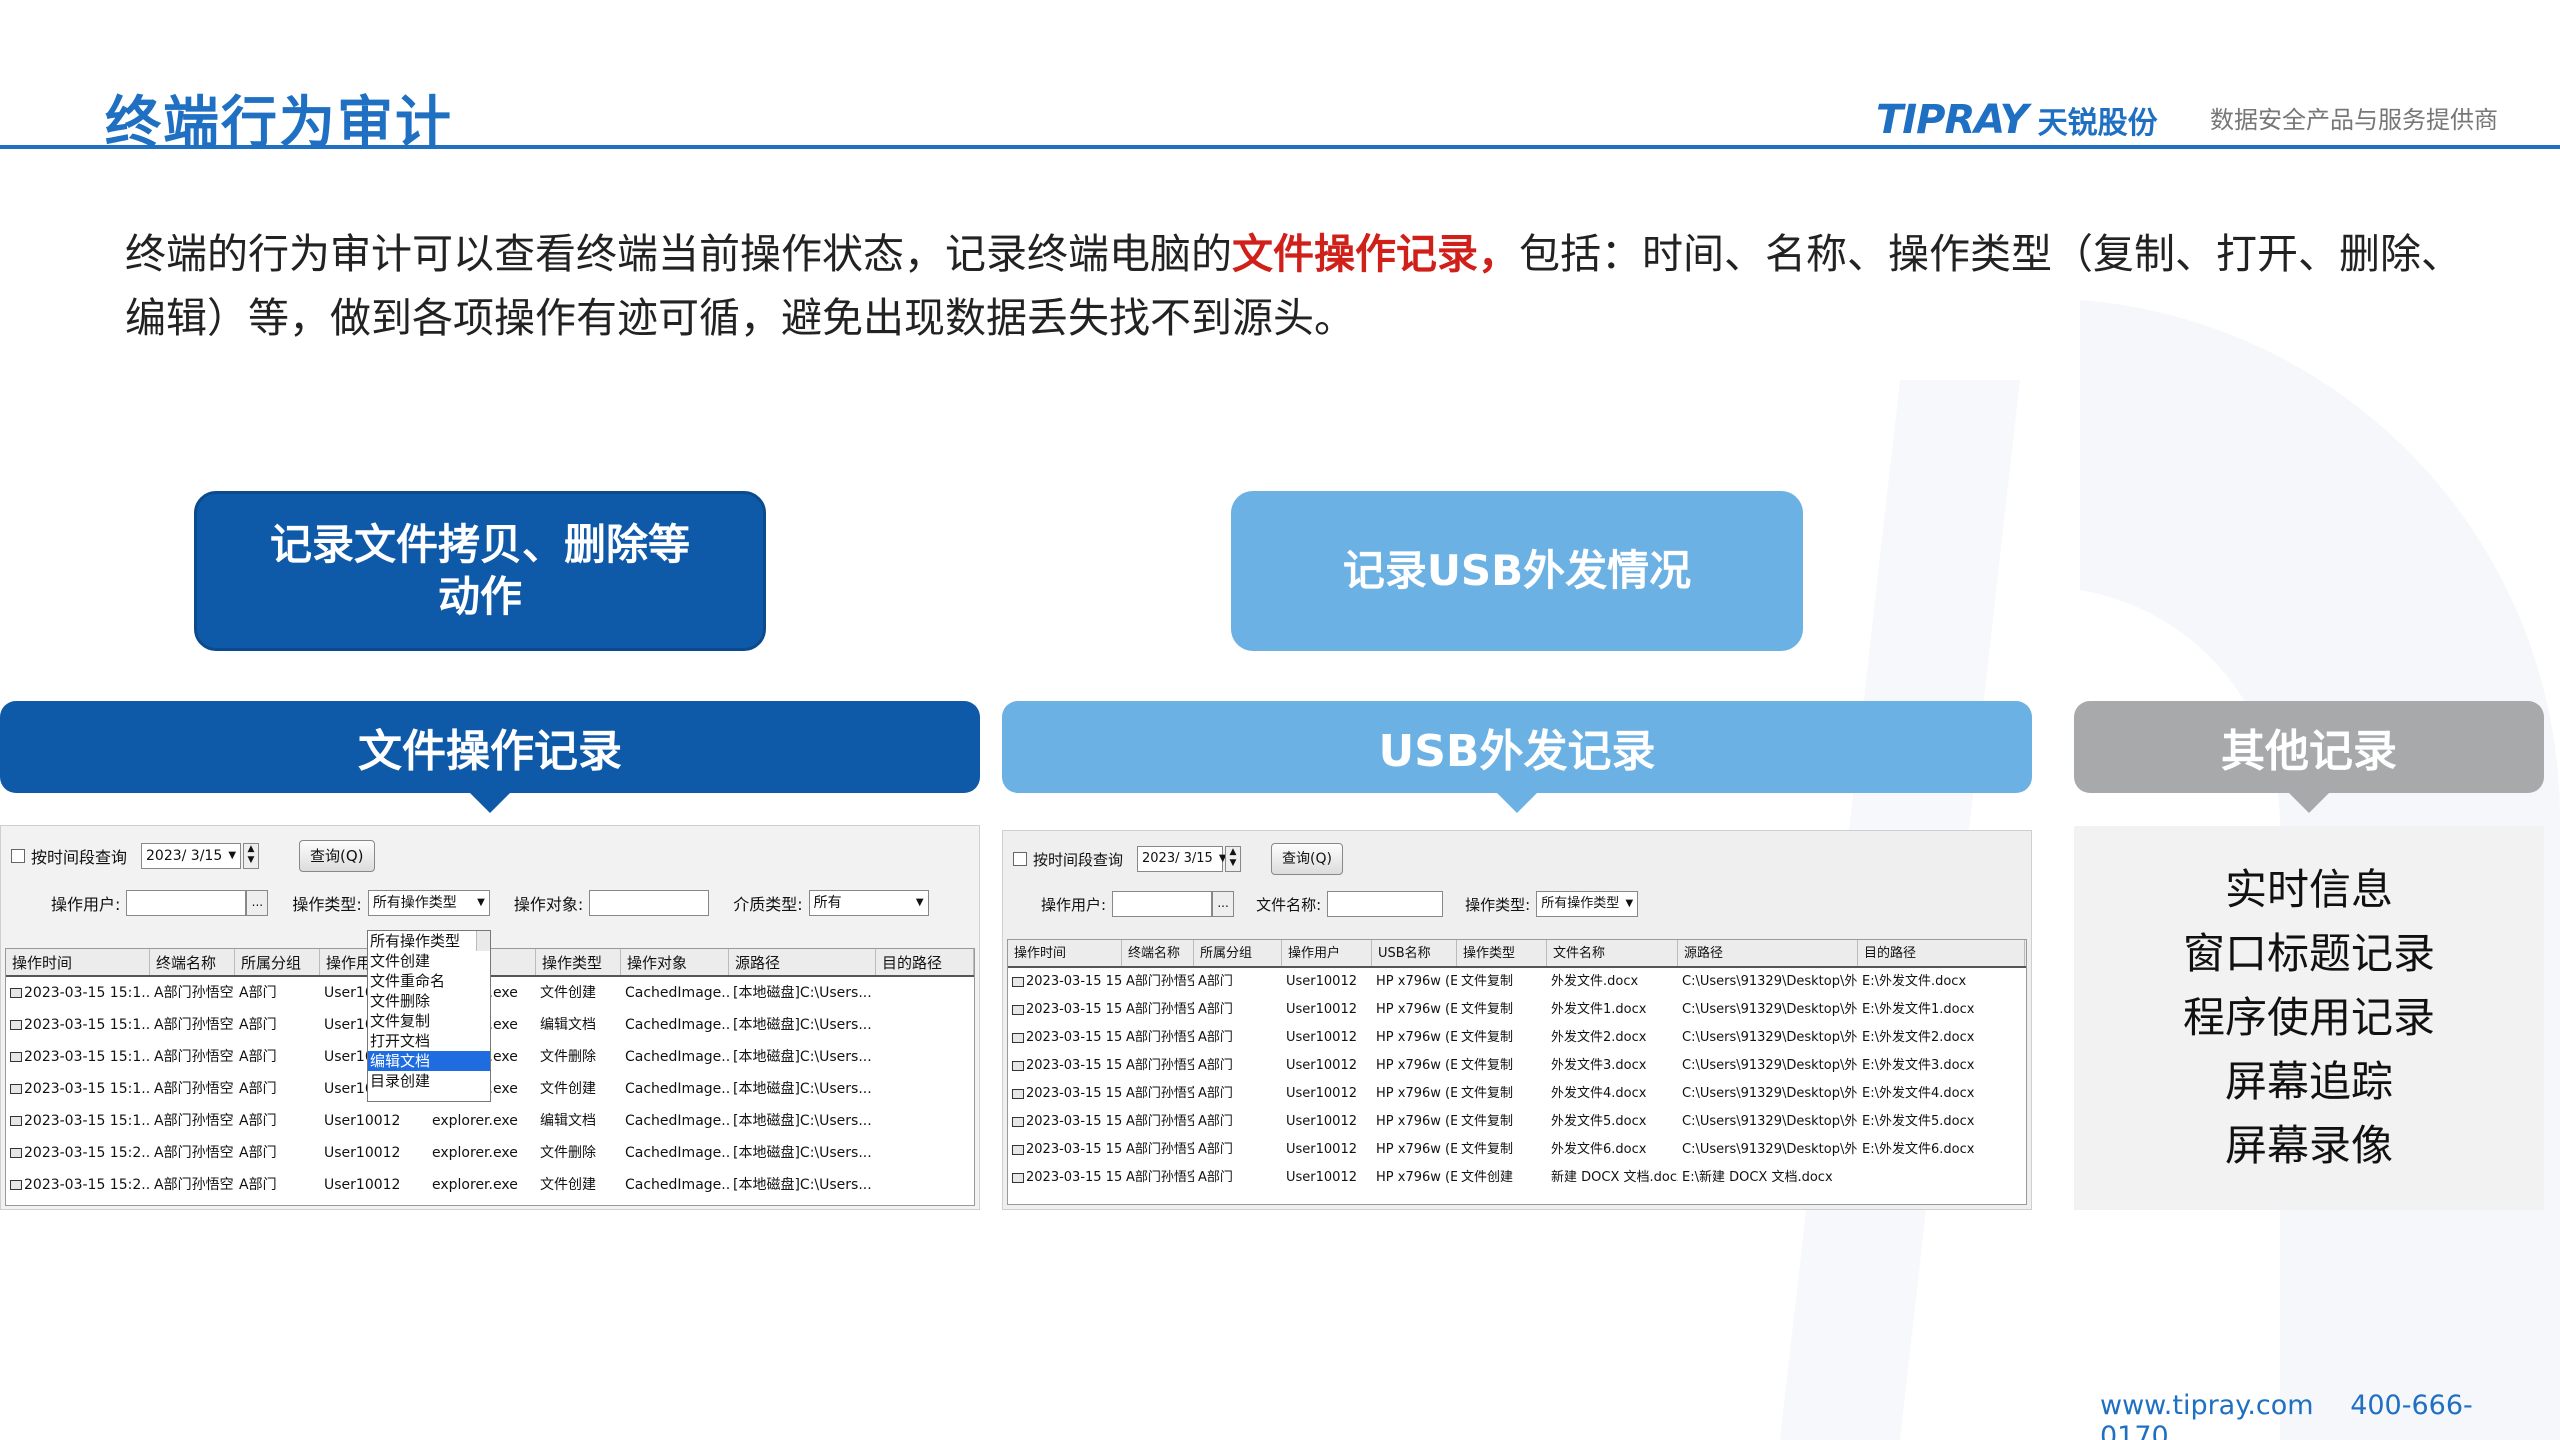 This screenshot has width=2560, height=1440. What do you see at coordinates (649, 903) in the screenshot?
I see `target-input` at bounding box center [649, 903].